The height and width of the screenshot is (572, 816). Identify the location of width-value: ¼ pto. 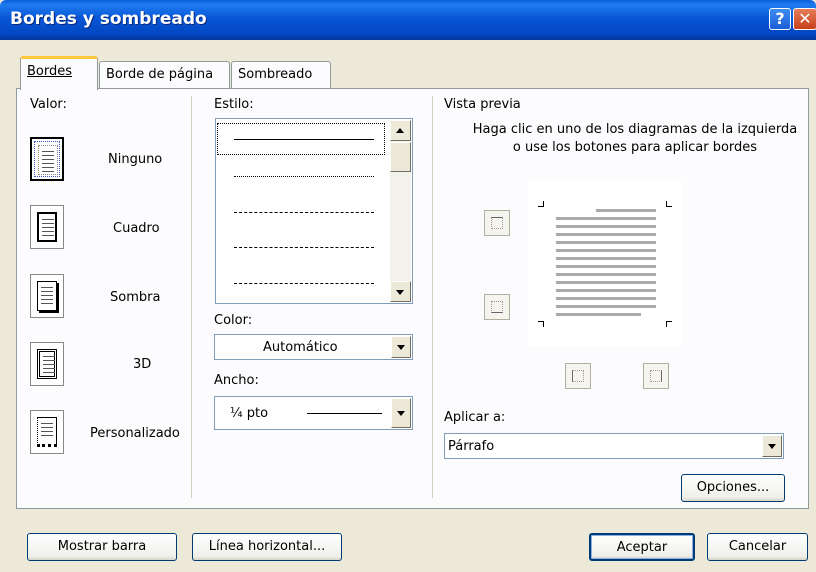
(249, 413).